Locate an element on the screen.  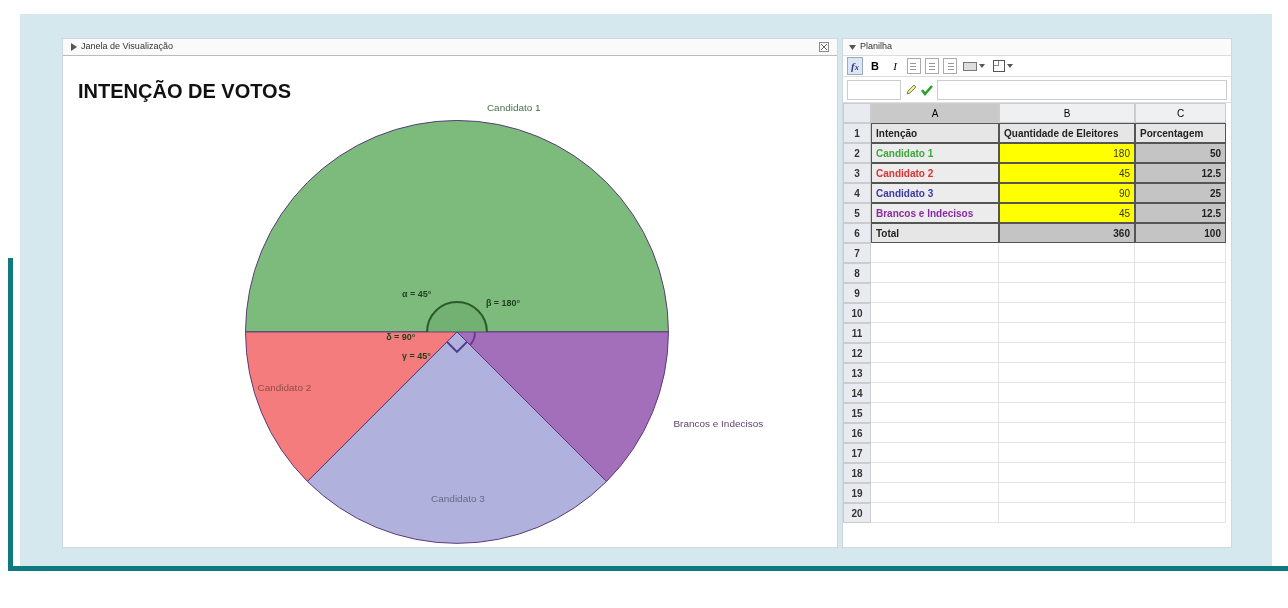
angle-label: β = 180° is located at coordinates (503, 303).